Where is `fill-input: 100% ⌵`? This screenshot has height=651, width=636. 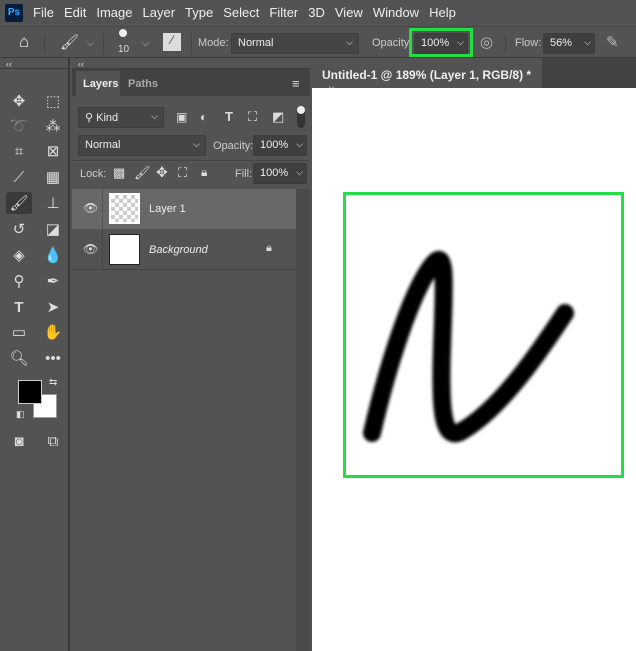 fill-input: 100% ⌵ is located at coordinates (280, 173).